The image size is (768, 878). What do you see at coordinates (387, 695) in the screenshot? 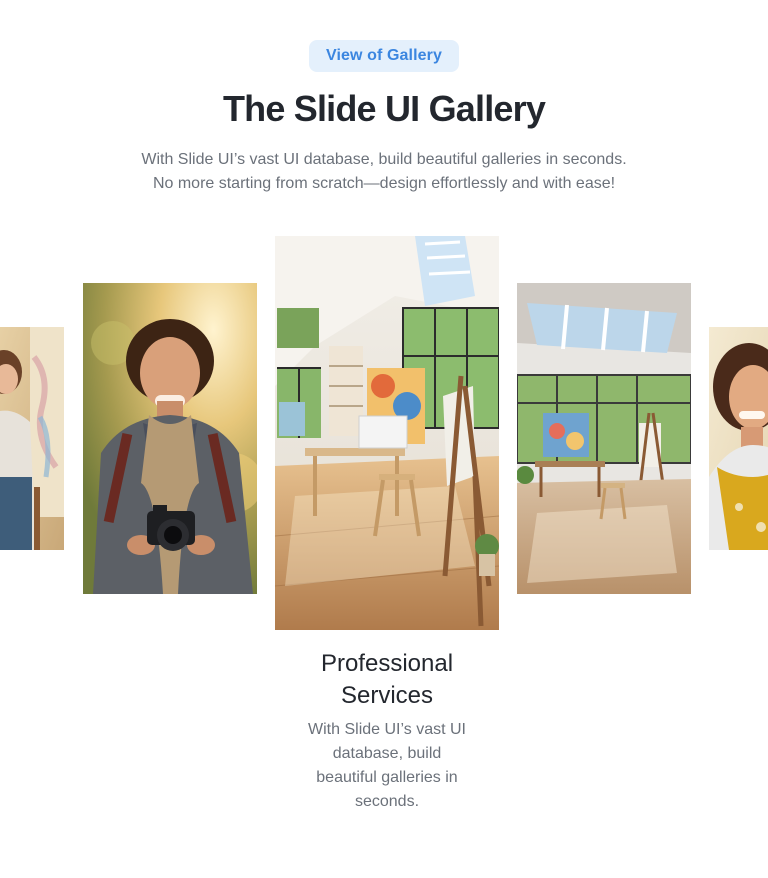
I see `card-title-line: Services` at bounding box center [387, 695].